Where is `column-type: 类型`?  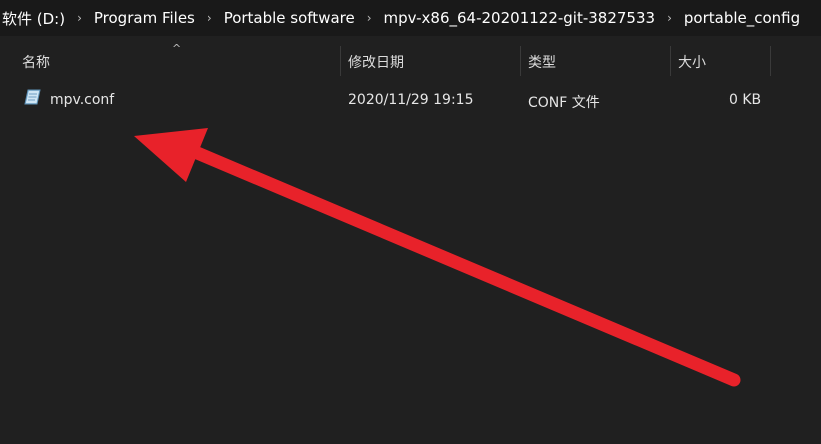 column-type: 类型 is located at coordinates (599, 60).